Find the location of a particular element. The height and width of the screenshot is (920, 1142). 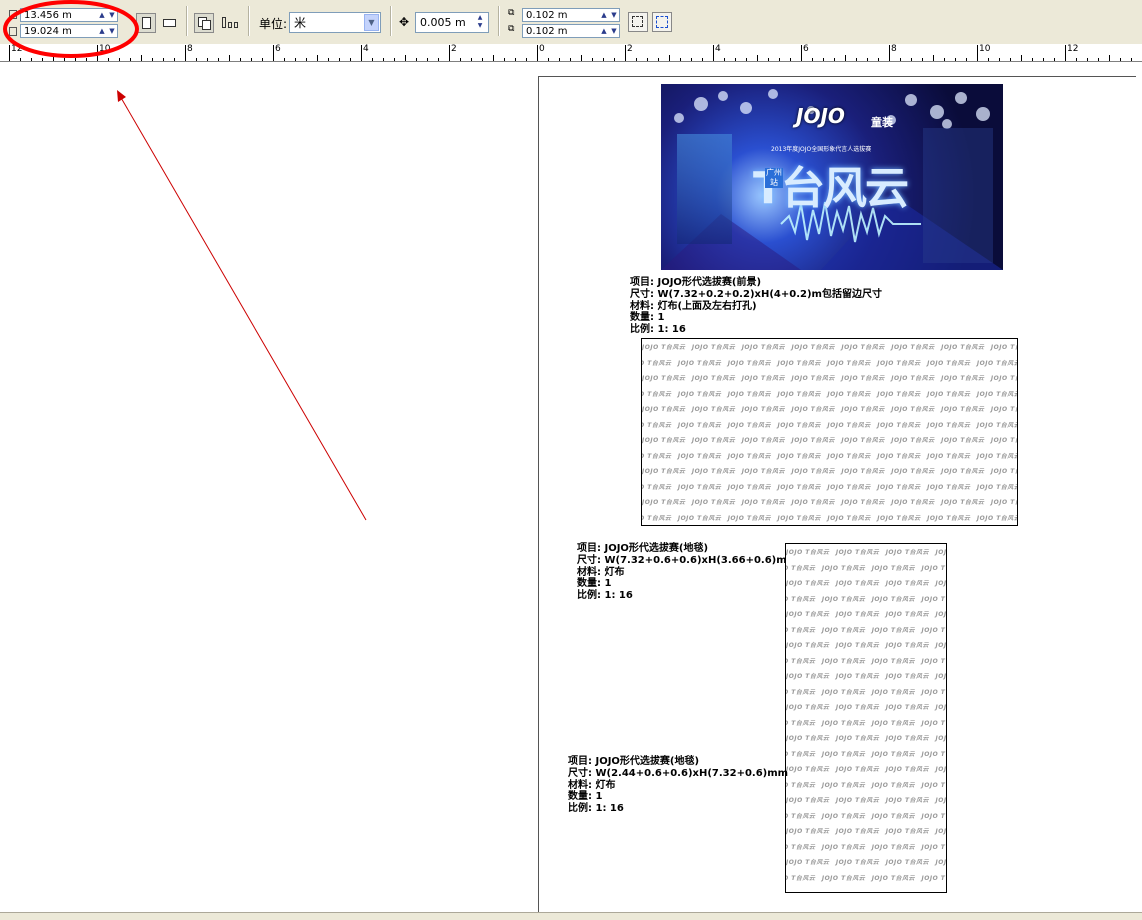

ruler-label: 12 is located at coordinates (17, 49).